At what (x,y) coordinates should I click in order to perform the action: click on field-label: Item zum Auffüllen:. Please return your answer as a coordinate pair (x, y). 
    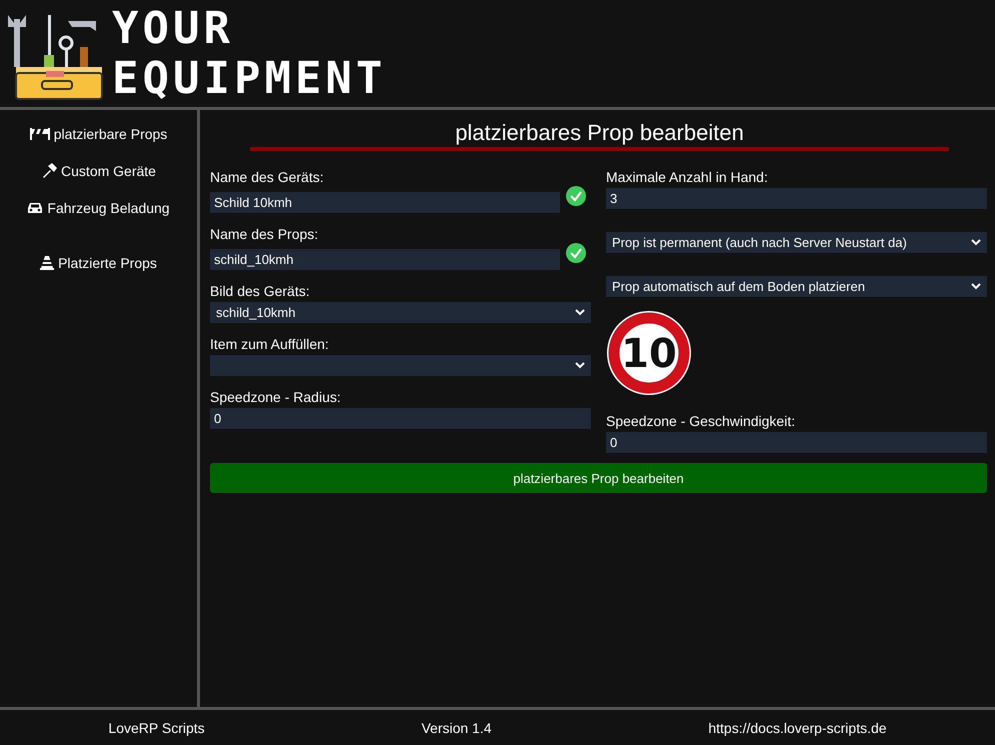
    Looking at the image, I should click on (270, 344).